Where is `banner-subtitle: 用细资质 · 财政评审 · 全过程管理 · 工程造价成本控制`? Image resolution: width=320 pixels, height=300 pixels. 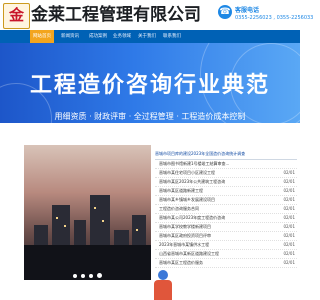 banner-subtitle: 用细资质 · 财政评审 · 全过程管理 · 工程造价成本控制 is located at coordinates (150, 116).